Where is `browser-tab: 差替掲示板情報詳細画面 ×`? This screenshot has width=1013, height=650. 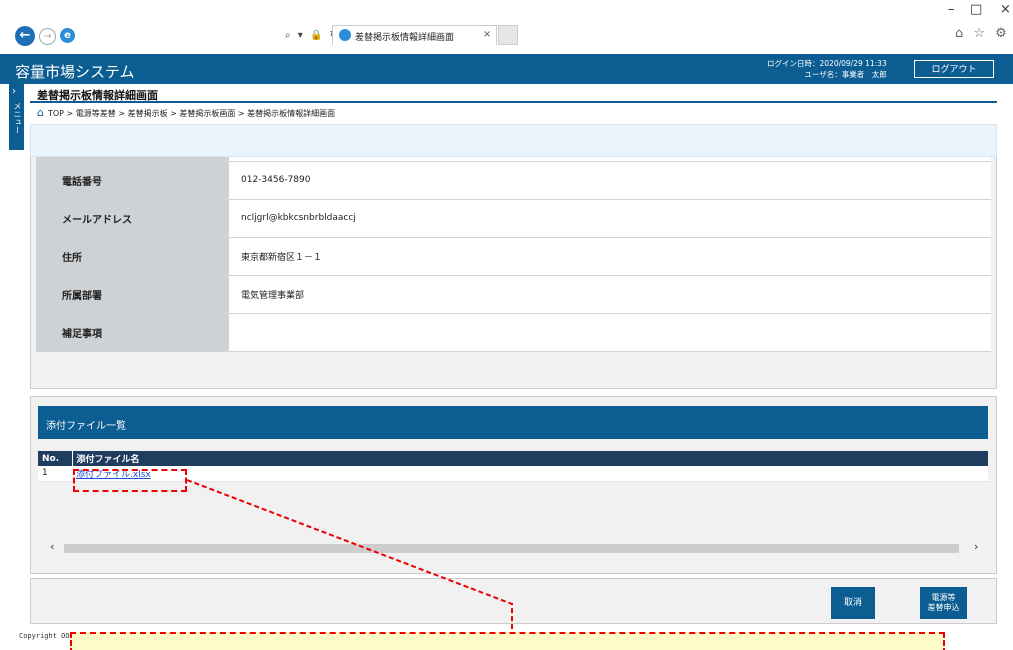
browser-tab: 差替掲示板情報詳細画面 × is located at coordinates (414, 35).